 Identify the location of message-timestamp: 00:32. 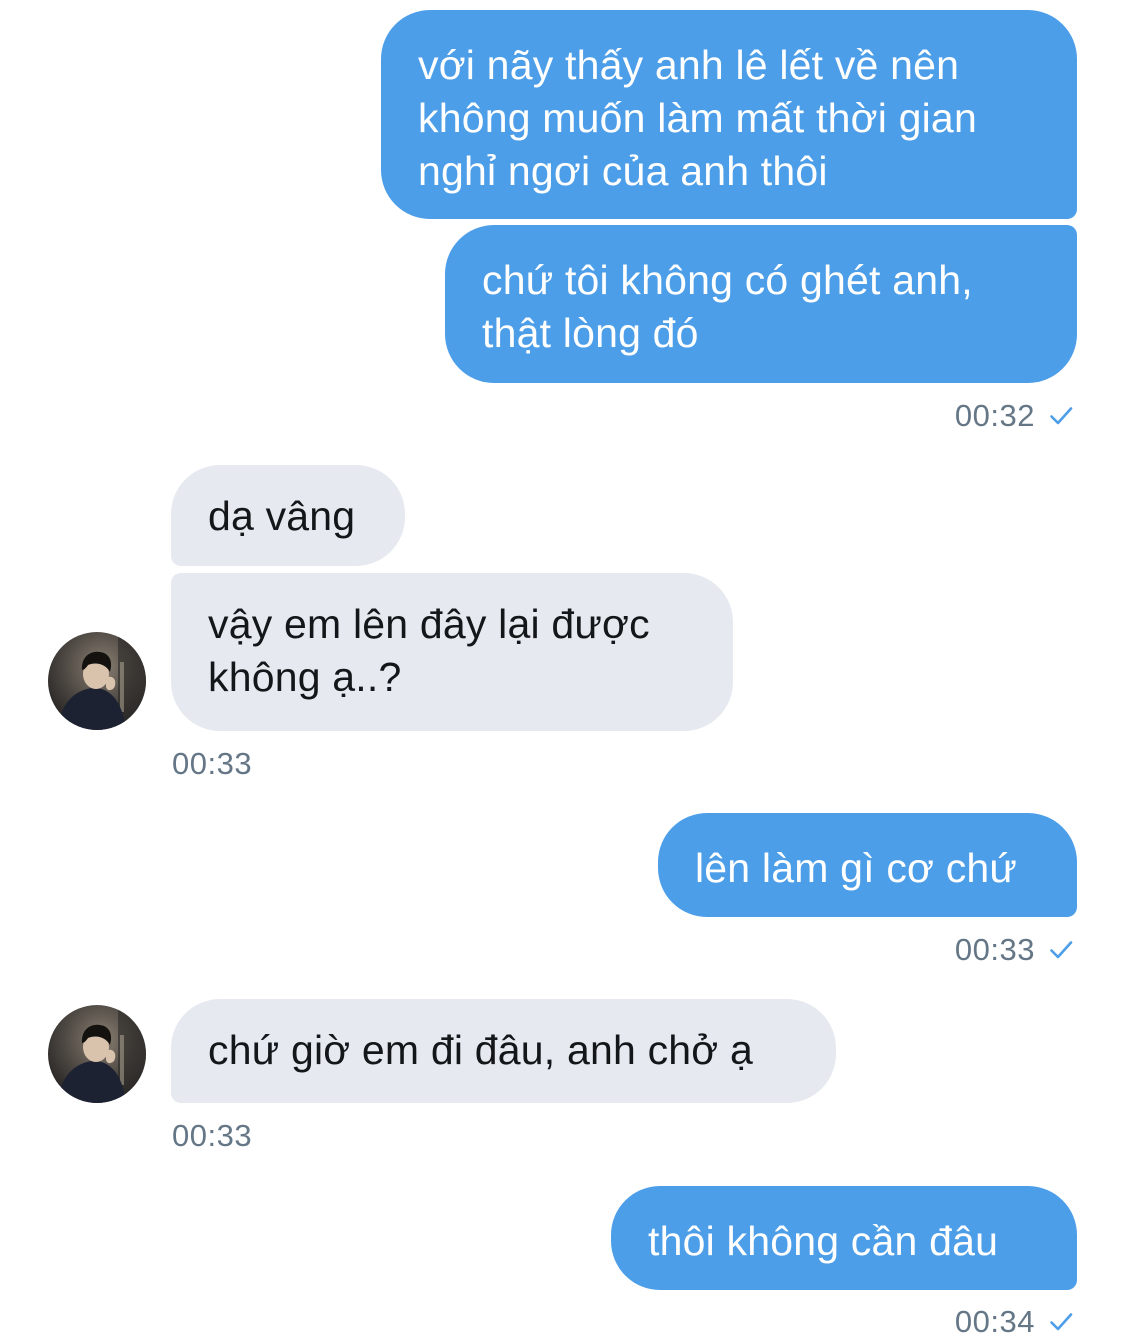
(1014, 416).